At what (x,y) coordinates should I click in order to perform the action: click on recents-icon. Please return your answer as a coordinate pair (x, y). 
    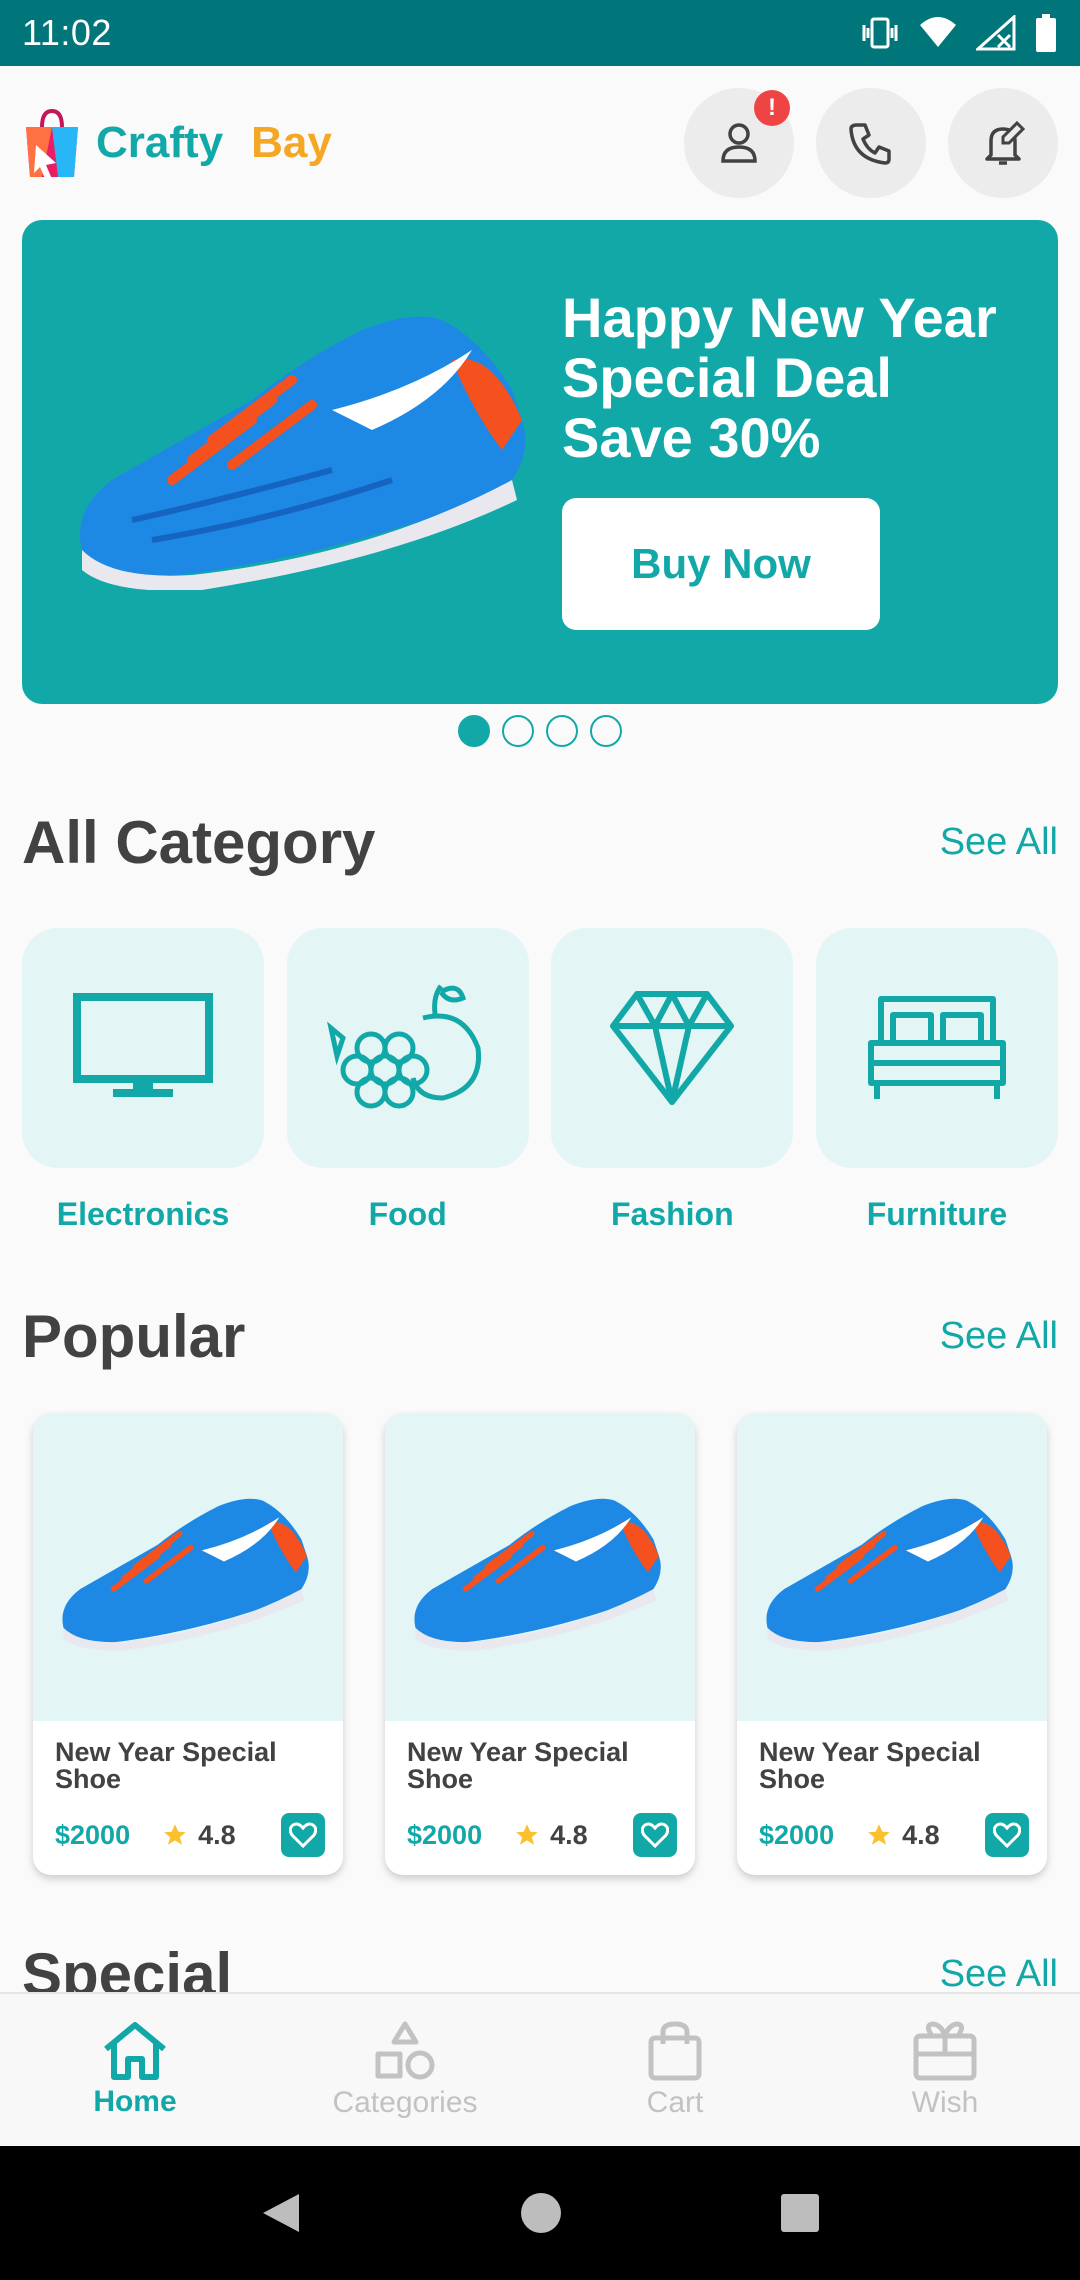
    Looking at the image, I should click on (800, 2213).